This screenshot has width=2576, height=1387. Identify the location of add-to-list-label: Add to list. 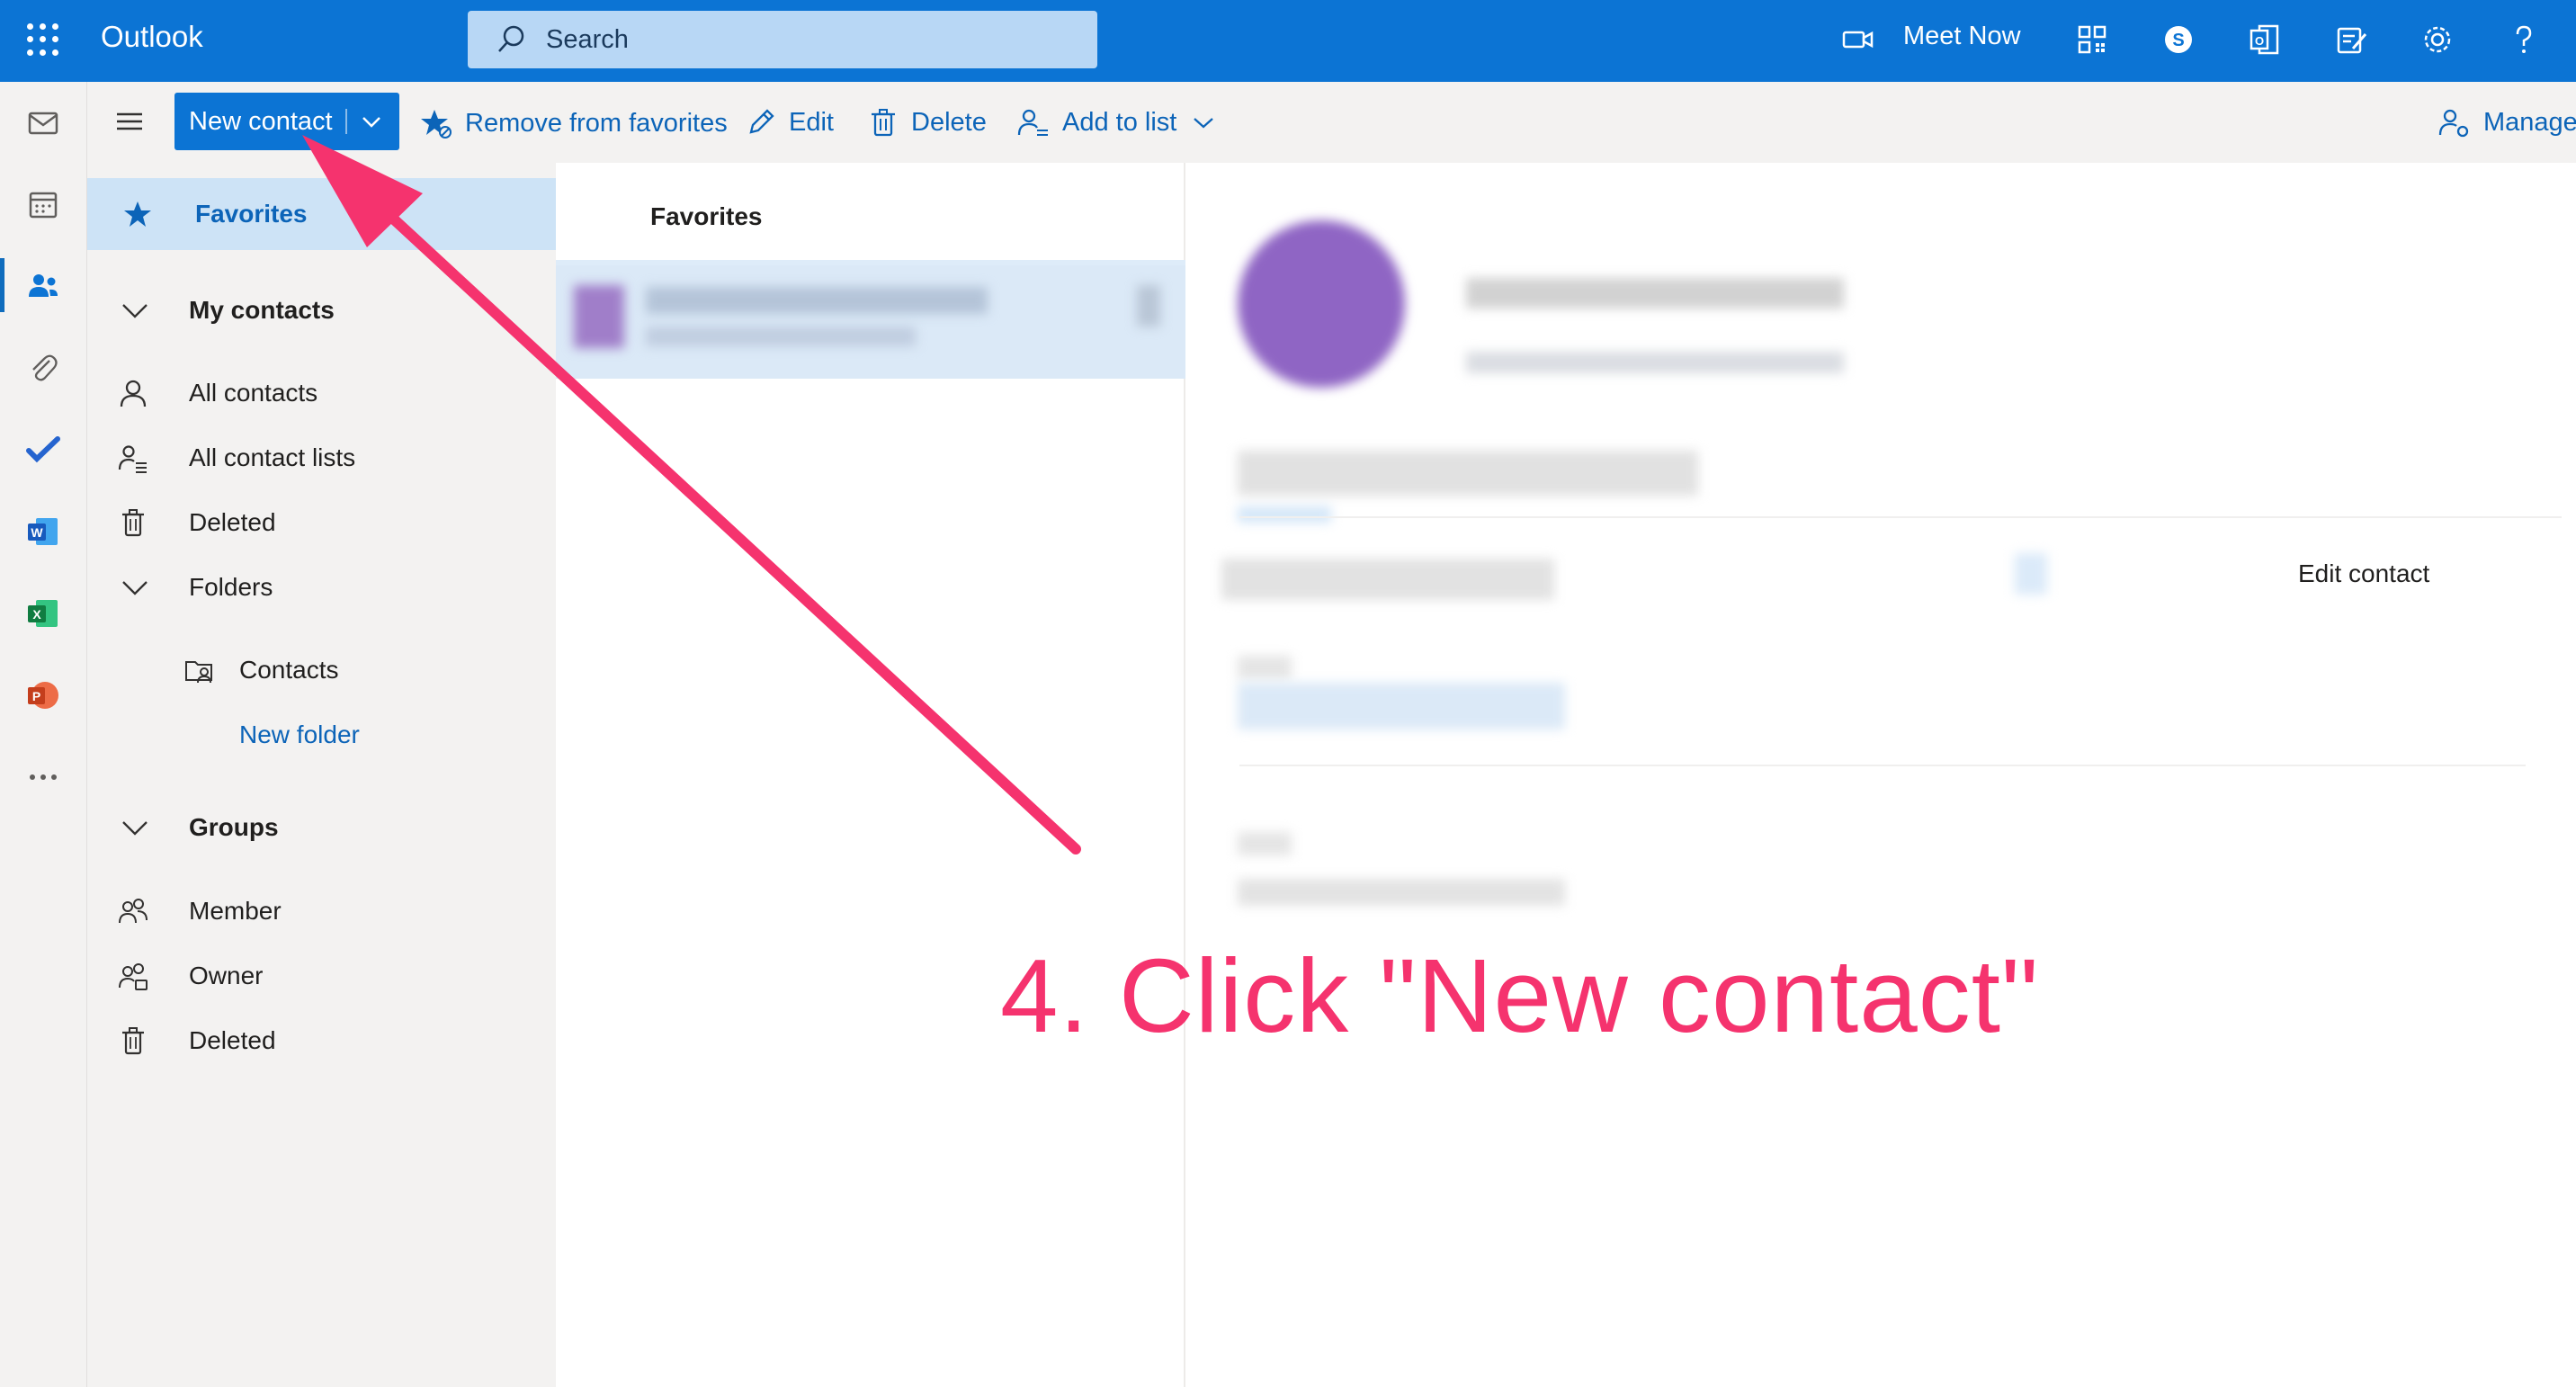
(1119, 122).